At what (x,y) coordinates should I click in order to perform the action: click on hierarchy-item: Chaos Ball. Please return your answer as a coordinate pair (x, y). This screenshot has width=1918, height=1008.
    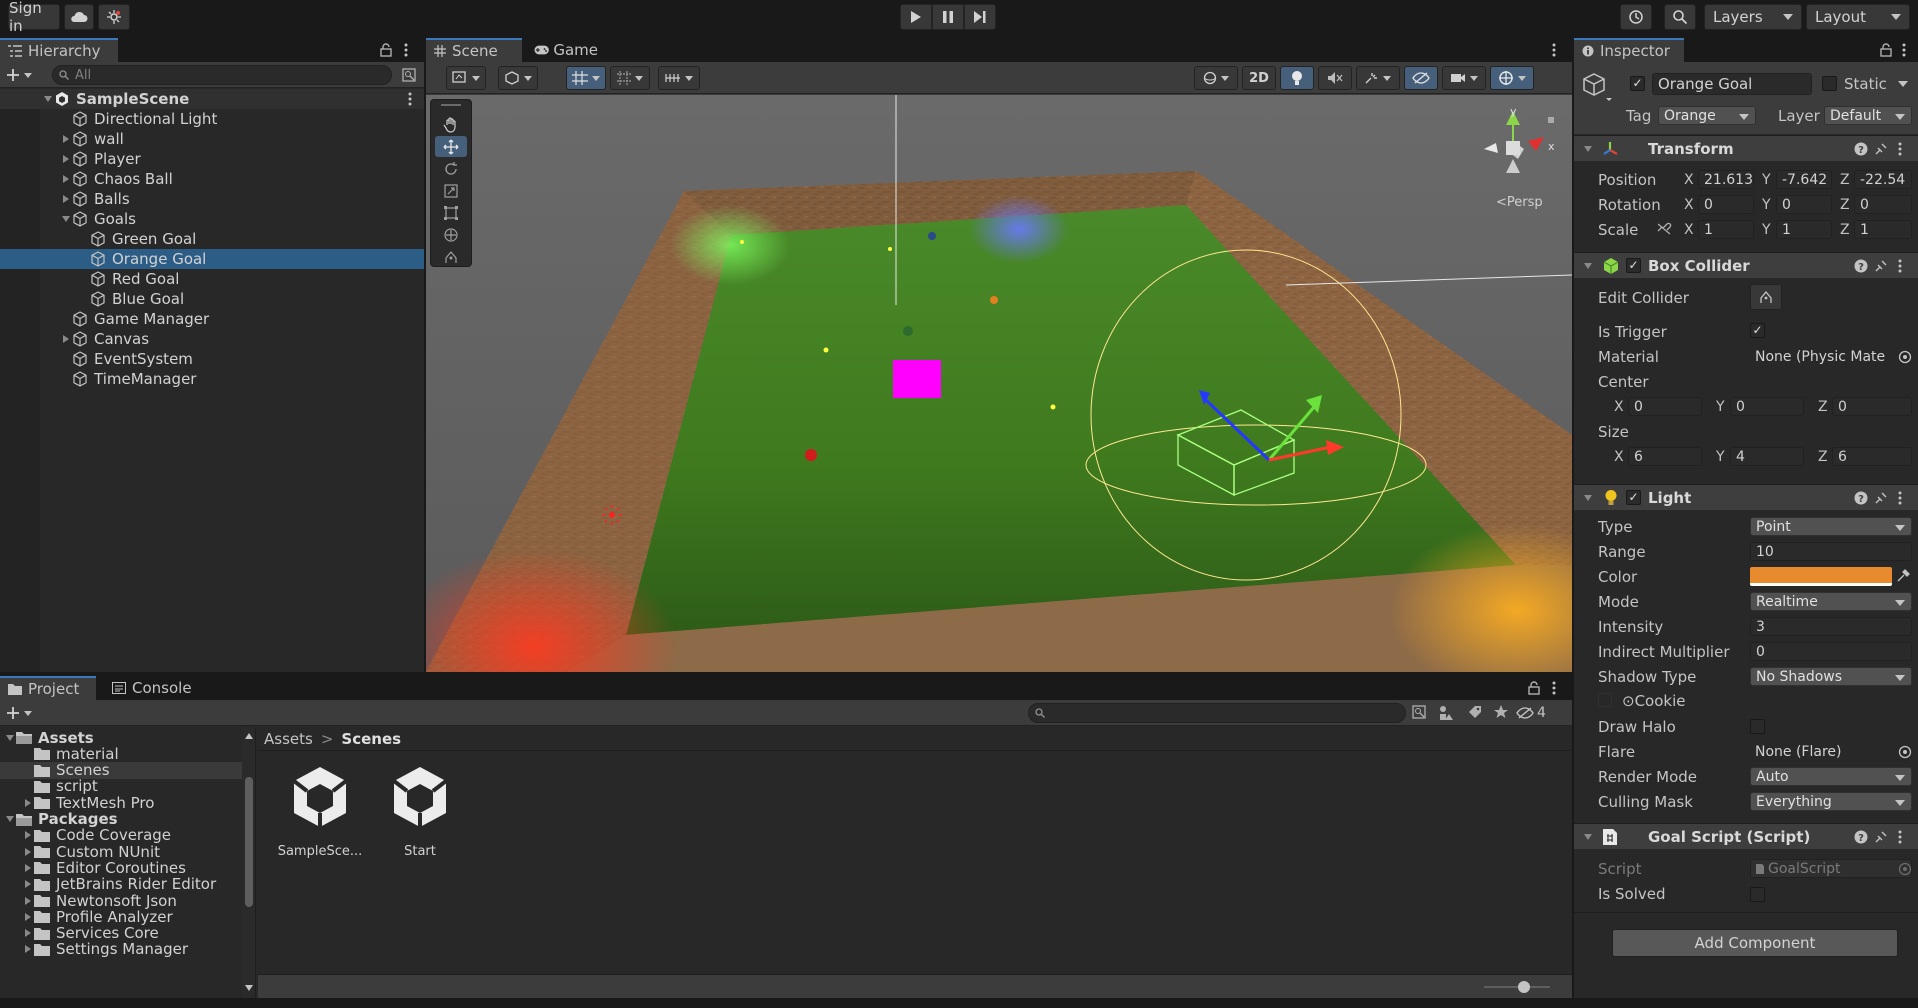
    Looking at the image, I should click on (212, 179).